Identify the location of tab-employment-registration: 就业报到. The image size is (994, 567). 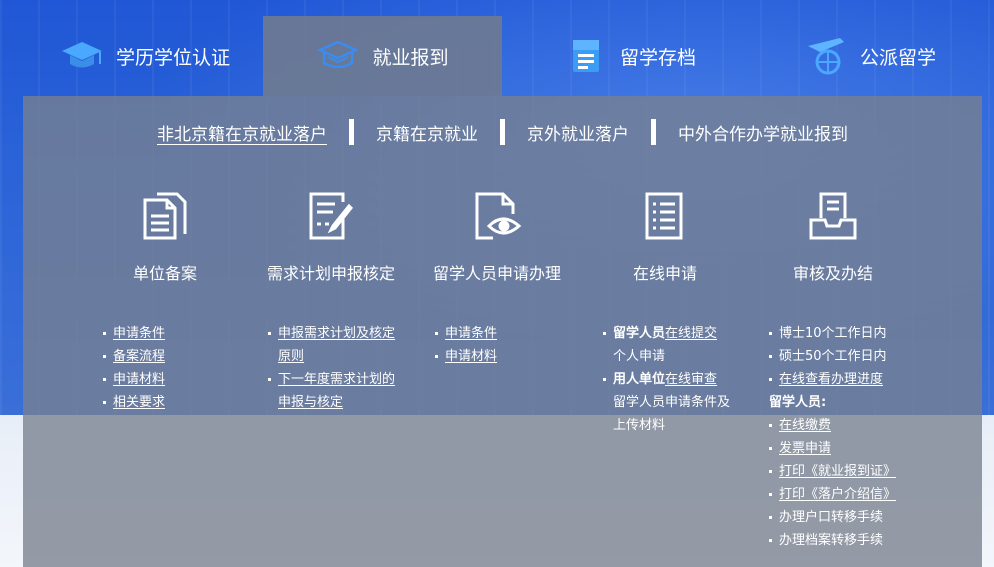
(382, 56).